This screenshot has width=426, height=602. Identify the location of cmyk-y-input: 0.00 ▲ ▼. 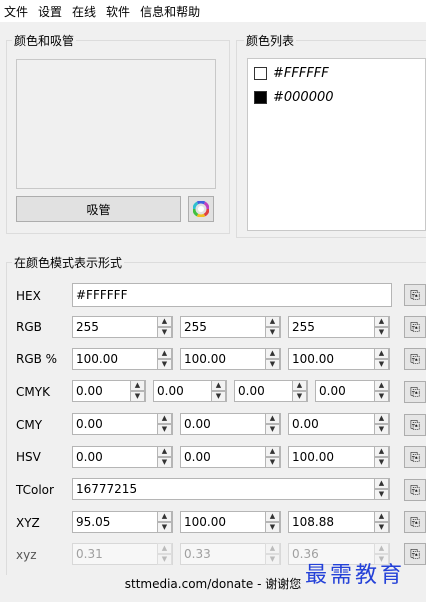
(271, 391).